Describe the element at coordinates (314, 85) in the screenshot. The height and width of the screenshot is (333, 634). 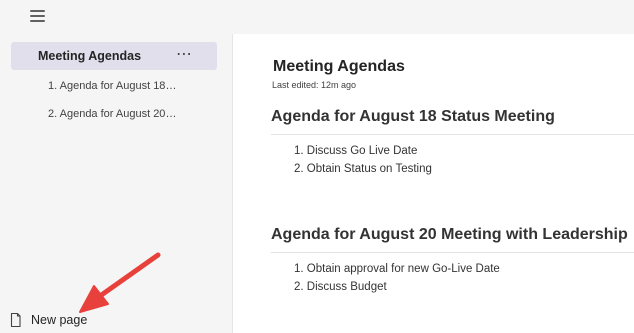
I see `last-edited-text: Last edited: 12m ago` at that location.